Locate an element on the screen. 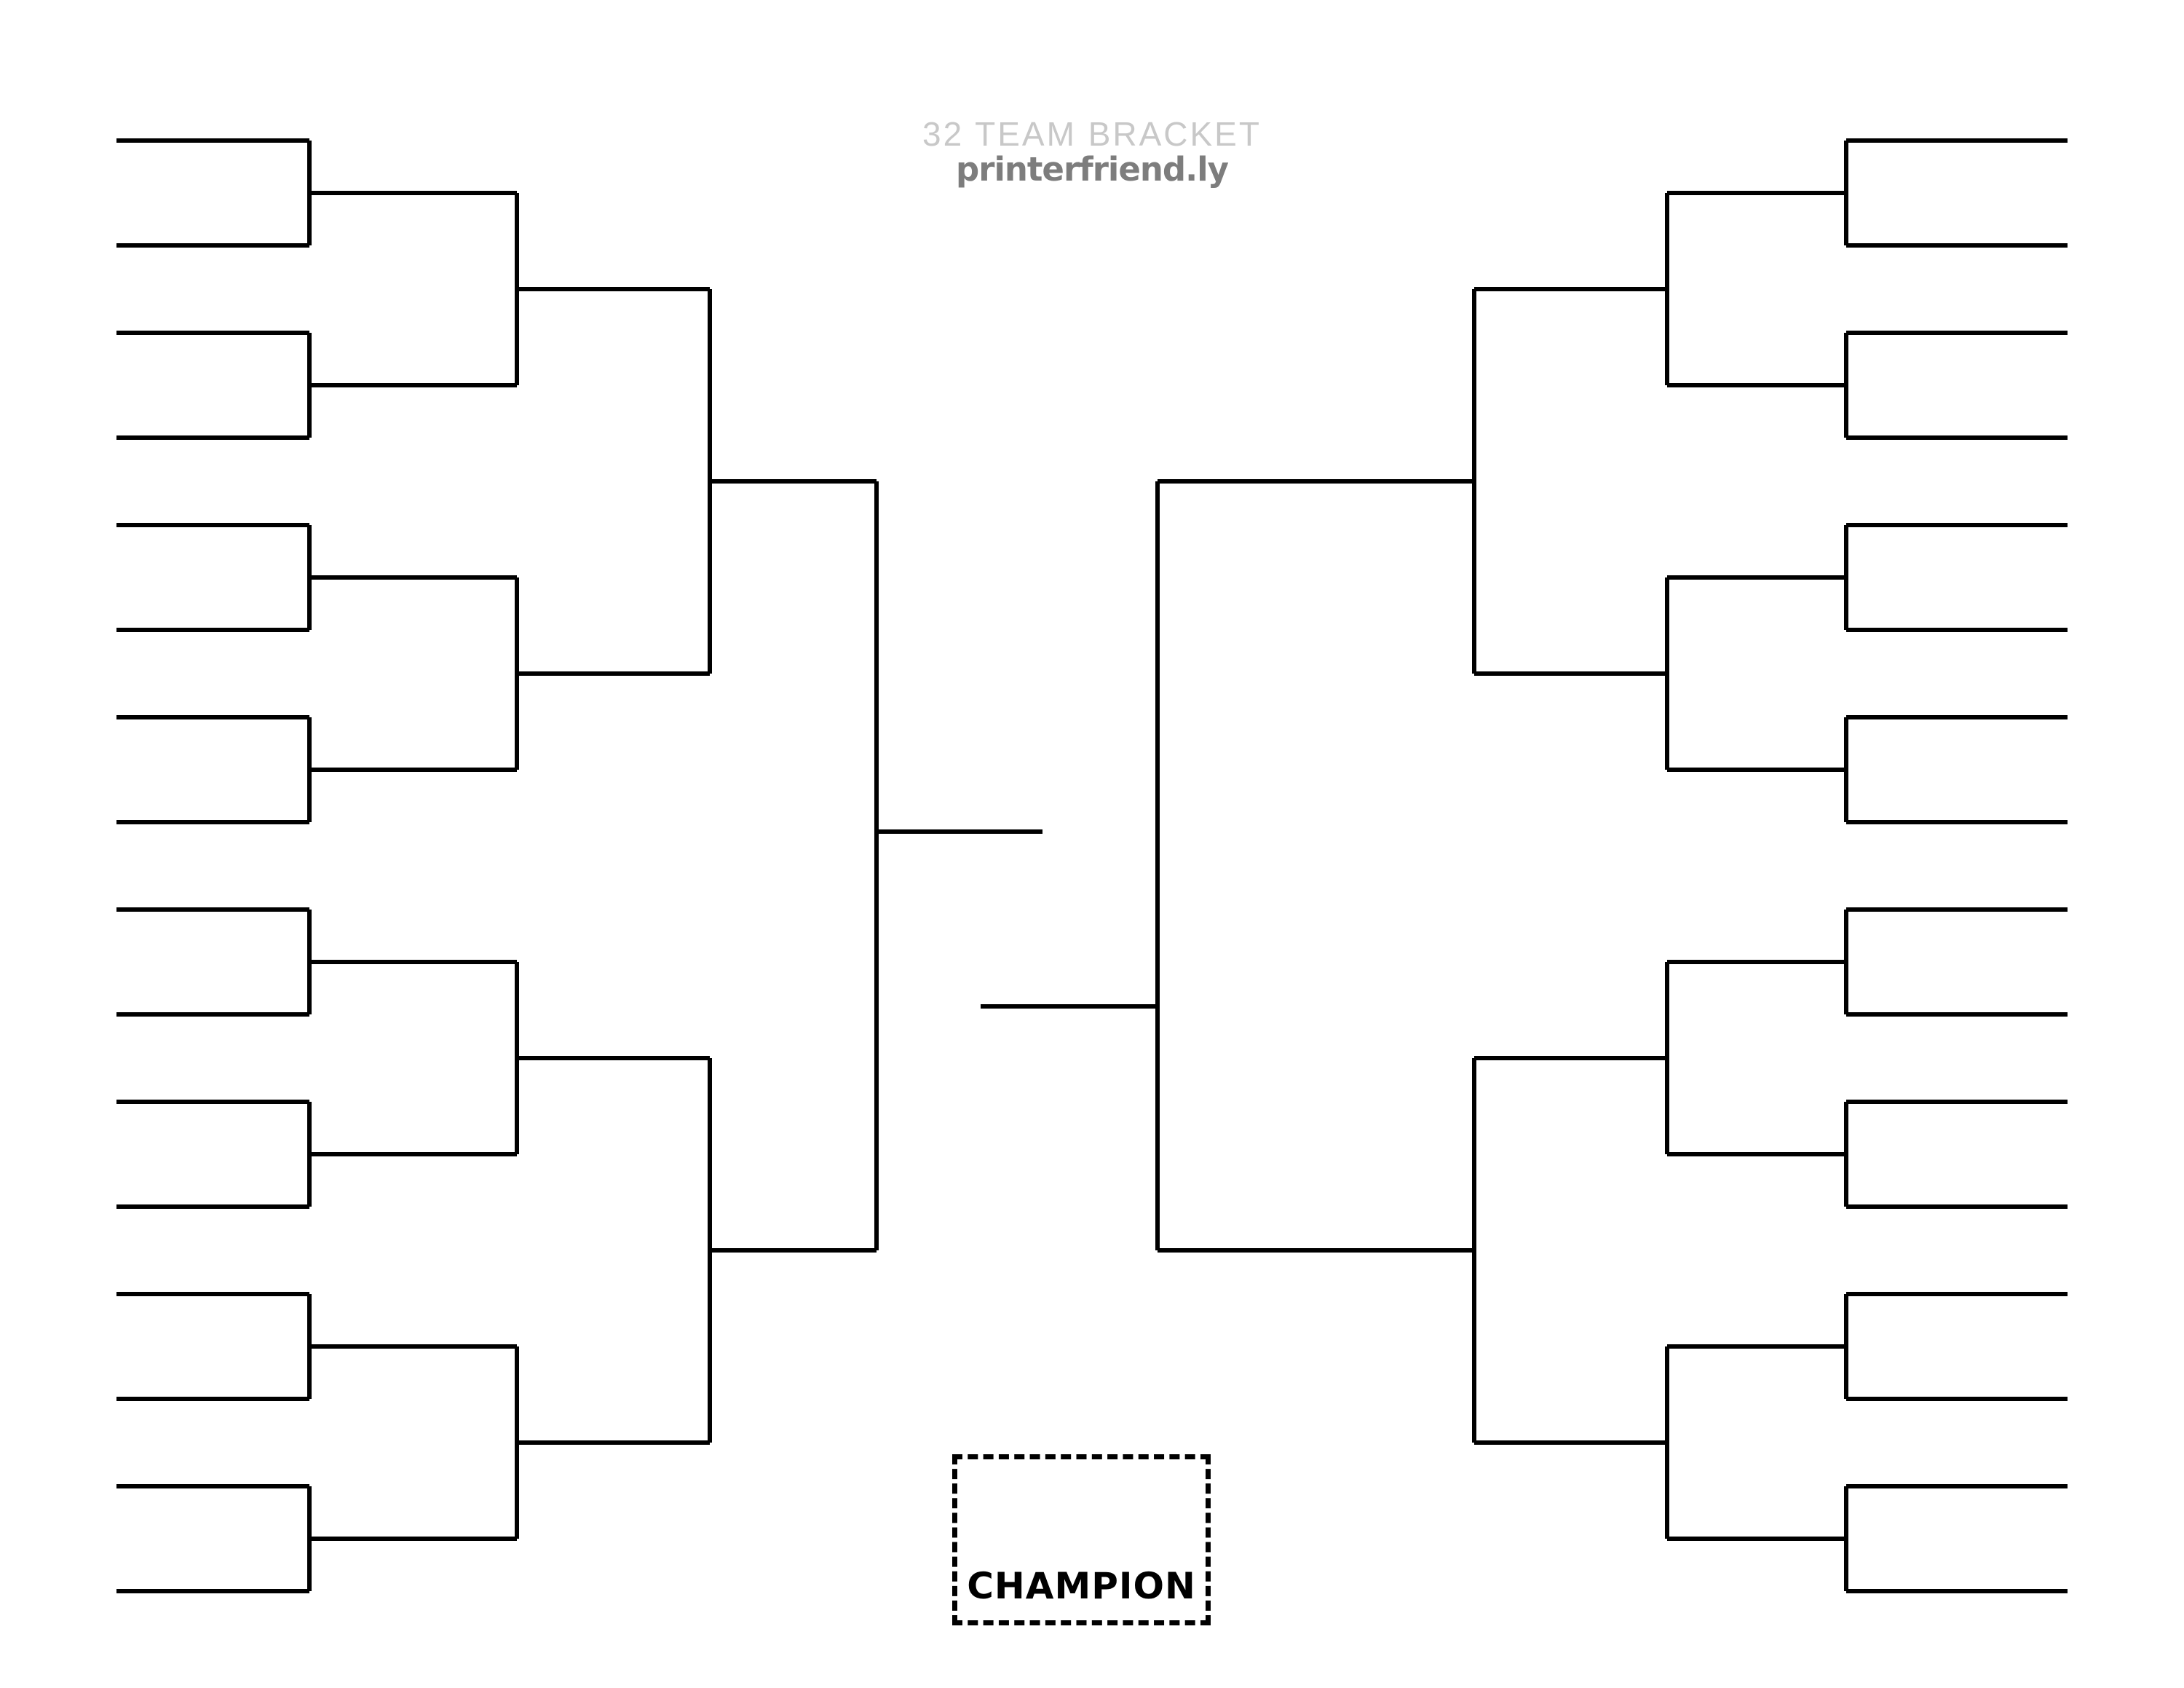  champion-label: CHAMPION is located at coordinates (1081, 1586).